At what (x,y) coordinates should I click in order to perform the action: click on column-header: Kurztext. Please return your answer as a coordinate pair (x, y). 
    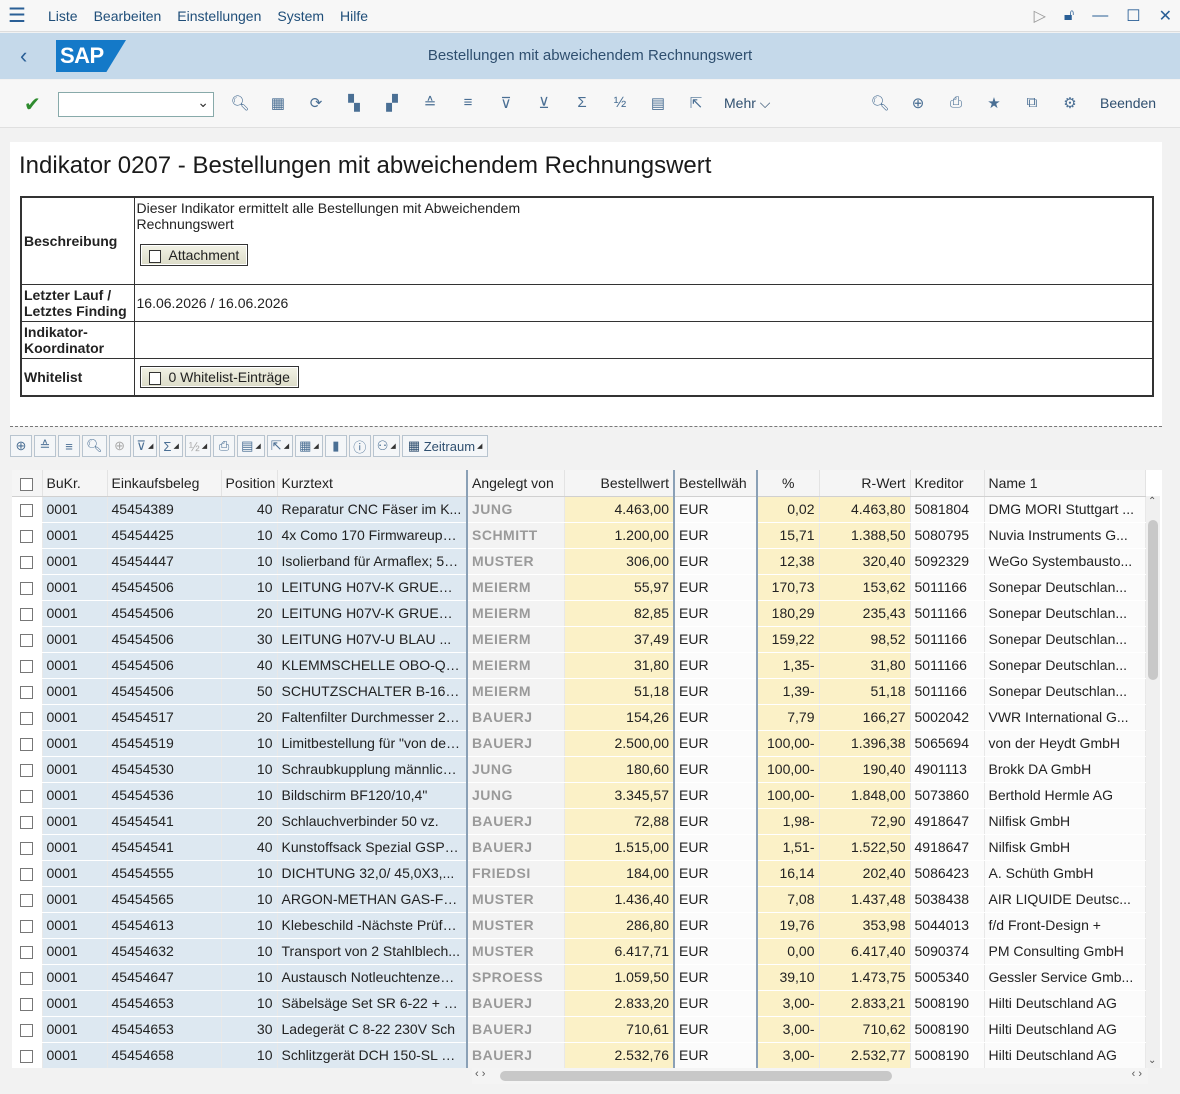
    Looking at the image, I should click on (372, 483).